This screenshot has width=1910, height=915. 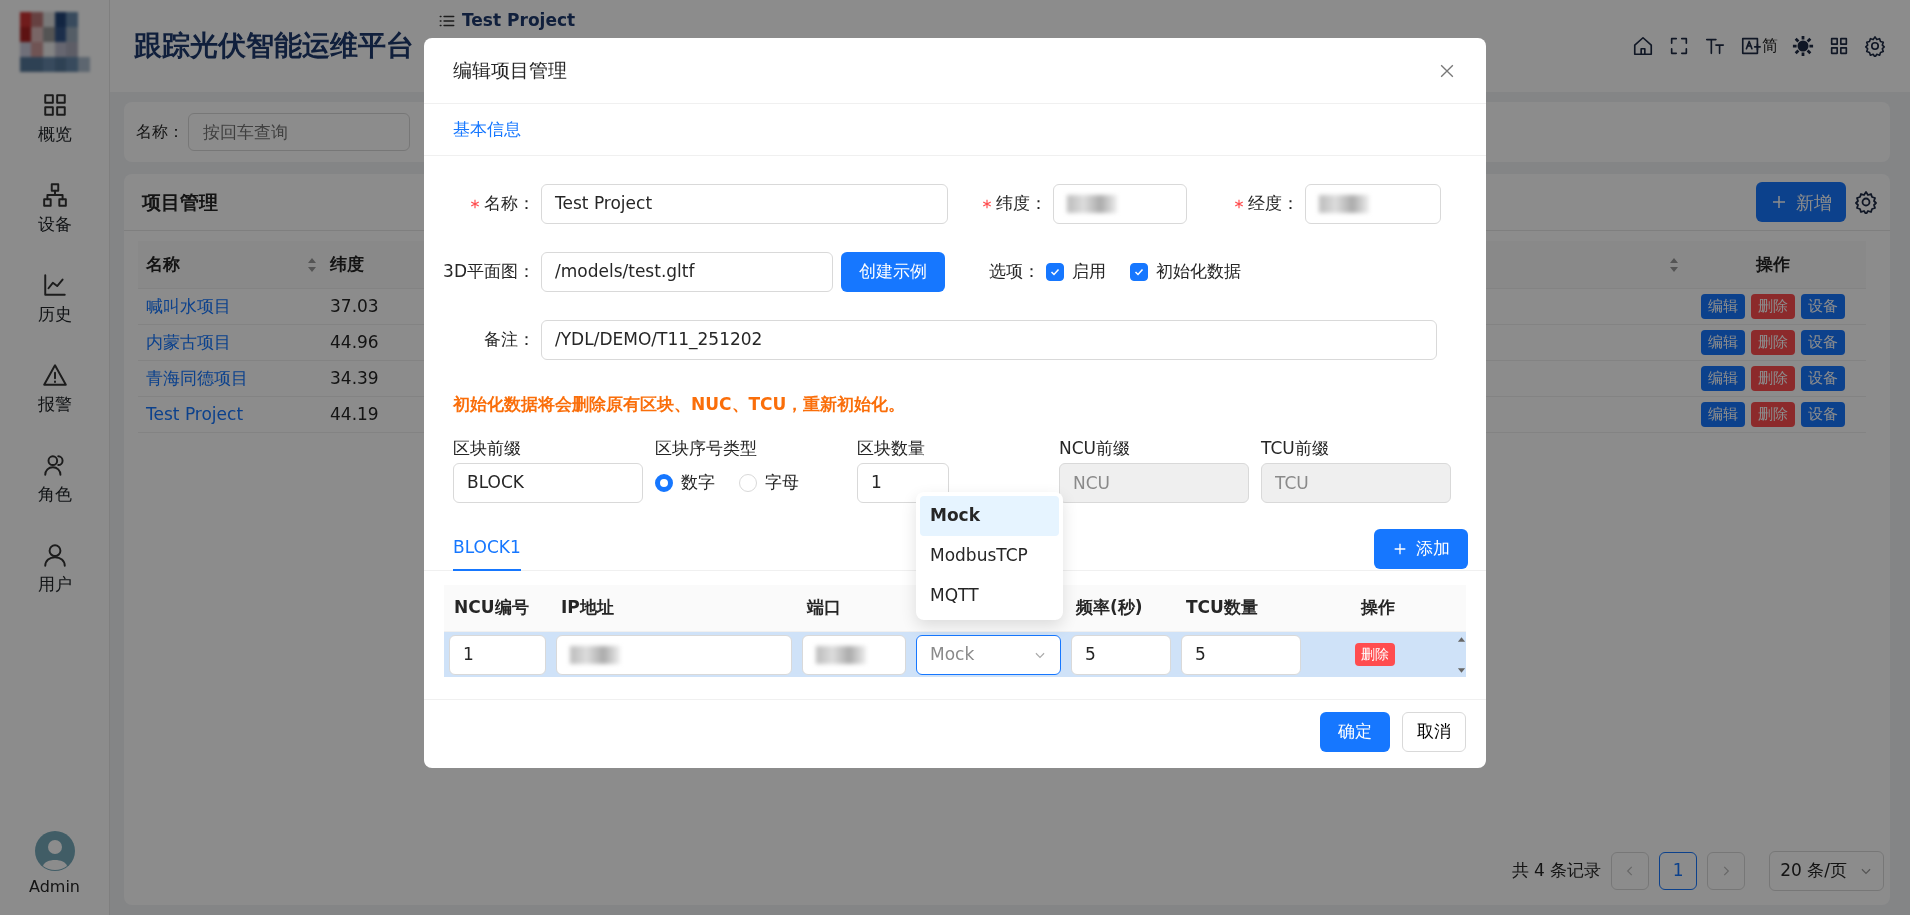 What do you see at coordinates (989, 516) in the screenshot?
I see `dropdown-option: Mock` at bounding box center [989, 516].